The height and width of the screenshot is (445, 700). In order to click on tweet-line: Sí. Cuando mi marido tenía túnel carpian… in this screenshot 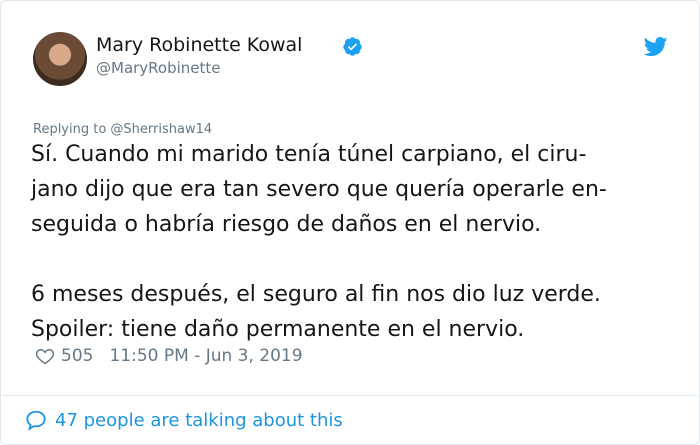, I will do `click(309, 154)`.